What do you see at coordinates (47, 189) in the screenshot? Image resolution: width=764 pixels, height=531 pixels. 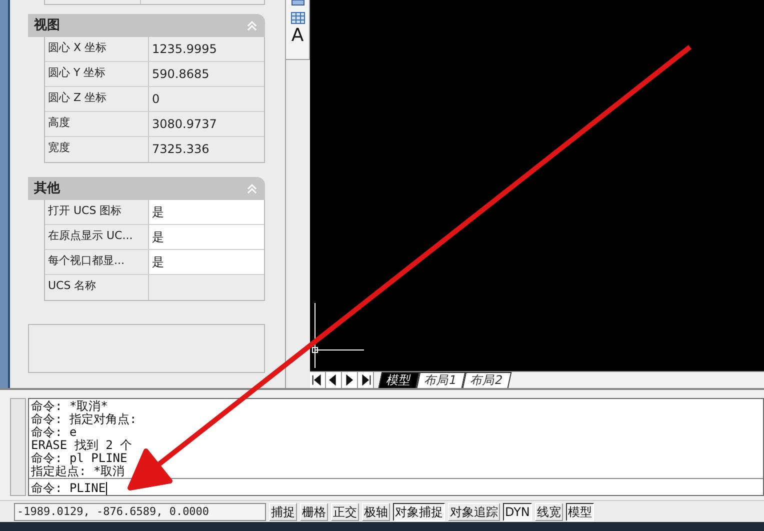 I see `section-title: 其他` at bounding box center [47, 189].